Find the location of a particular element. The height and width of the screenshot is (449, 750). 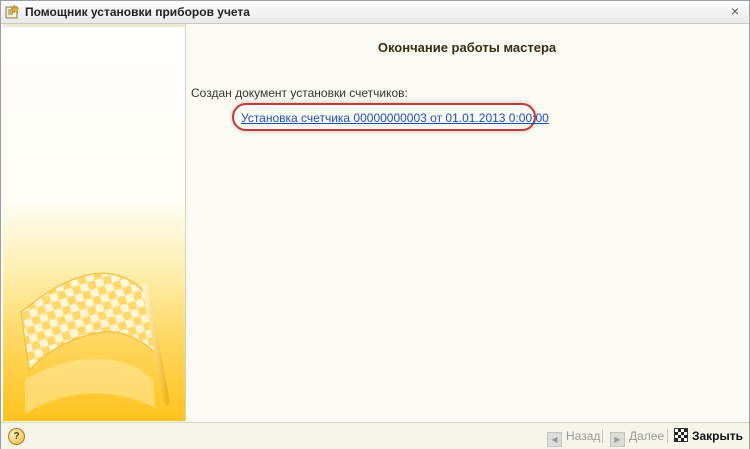

wizard-app-icon is located at coordinates (12, 11).